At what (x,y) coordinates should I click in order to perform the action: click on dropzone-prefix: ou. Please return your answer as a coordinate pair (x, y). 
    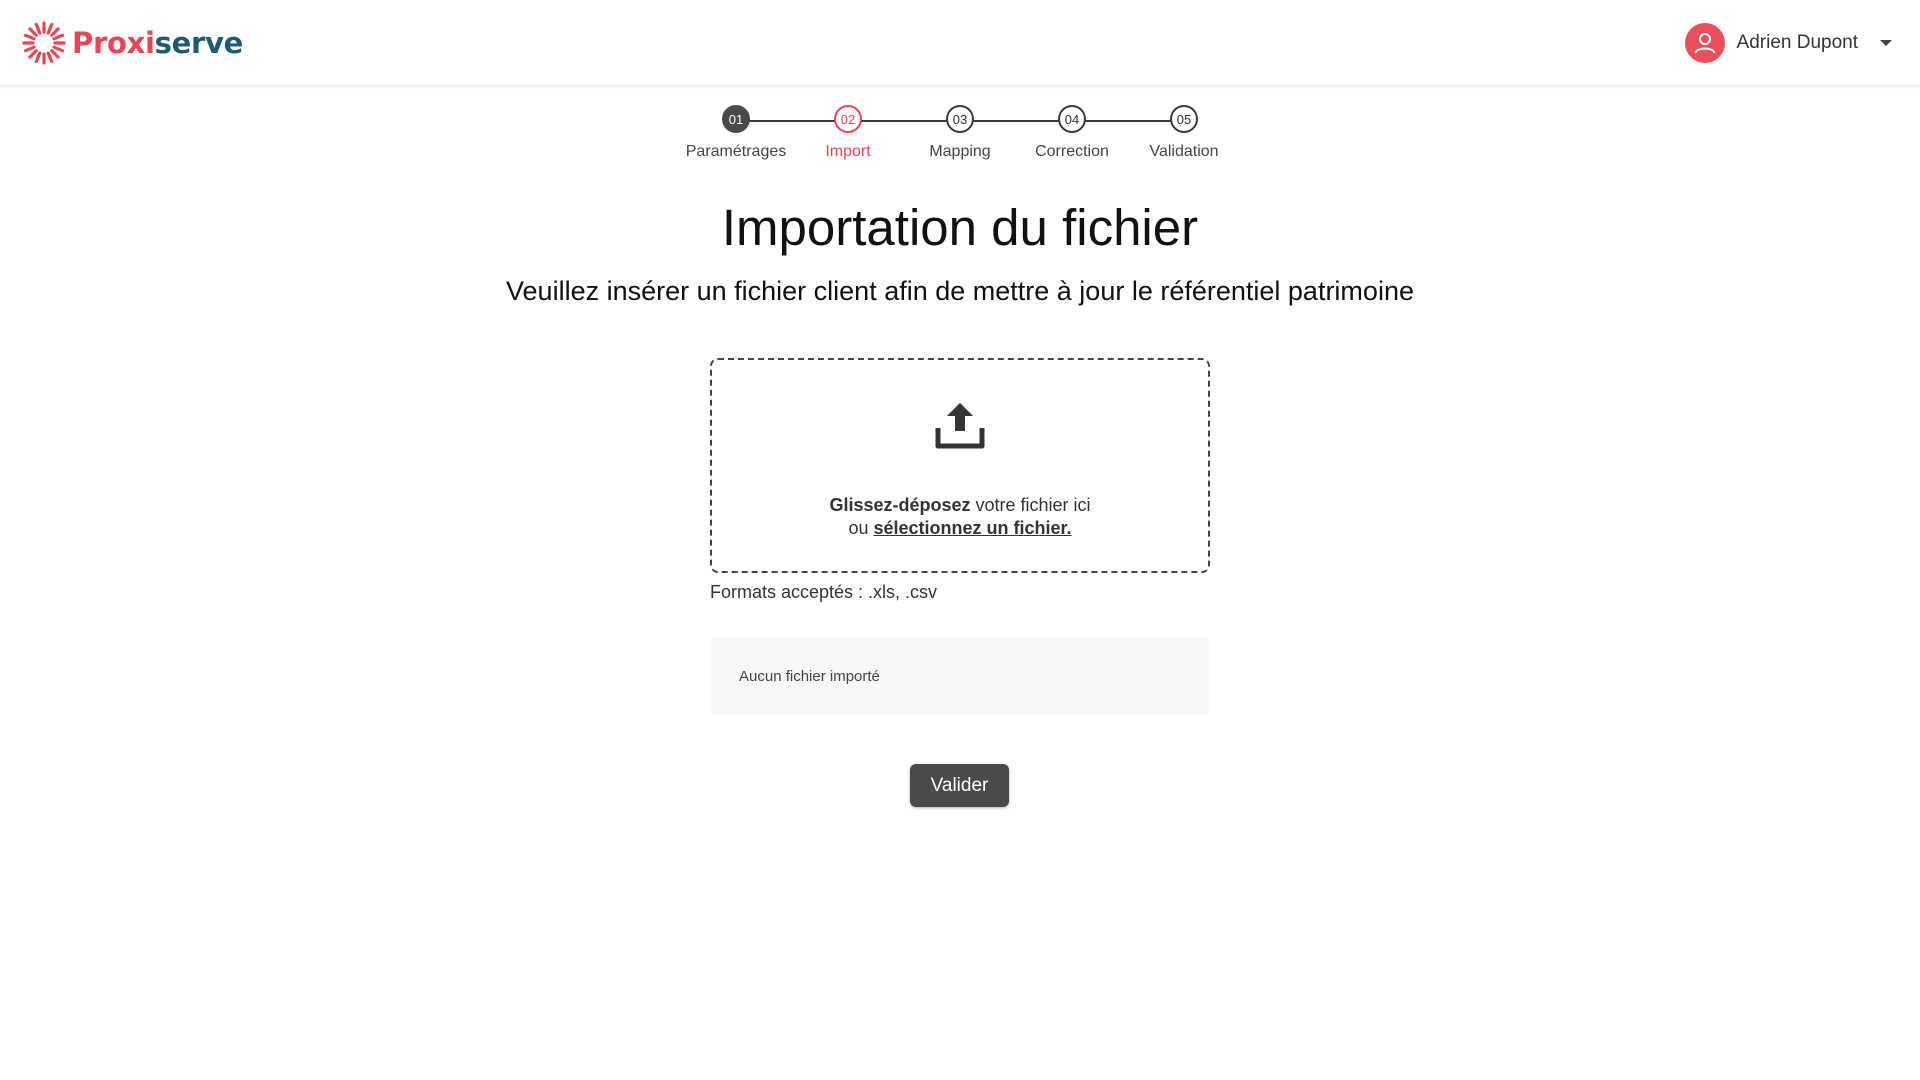
    Looking at the image, I should click on (861, 528).